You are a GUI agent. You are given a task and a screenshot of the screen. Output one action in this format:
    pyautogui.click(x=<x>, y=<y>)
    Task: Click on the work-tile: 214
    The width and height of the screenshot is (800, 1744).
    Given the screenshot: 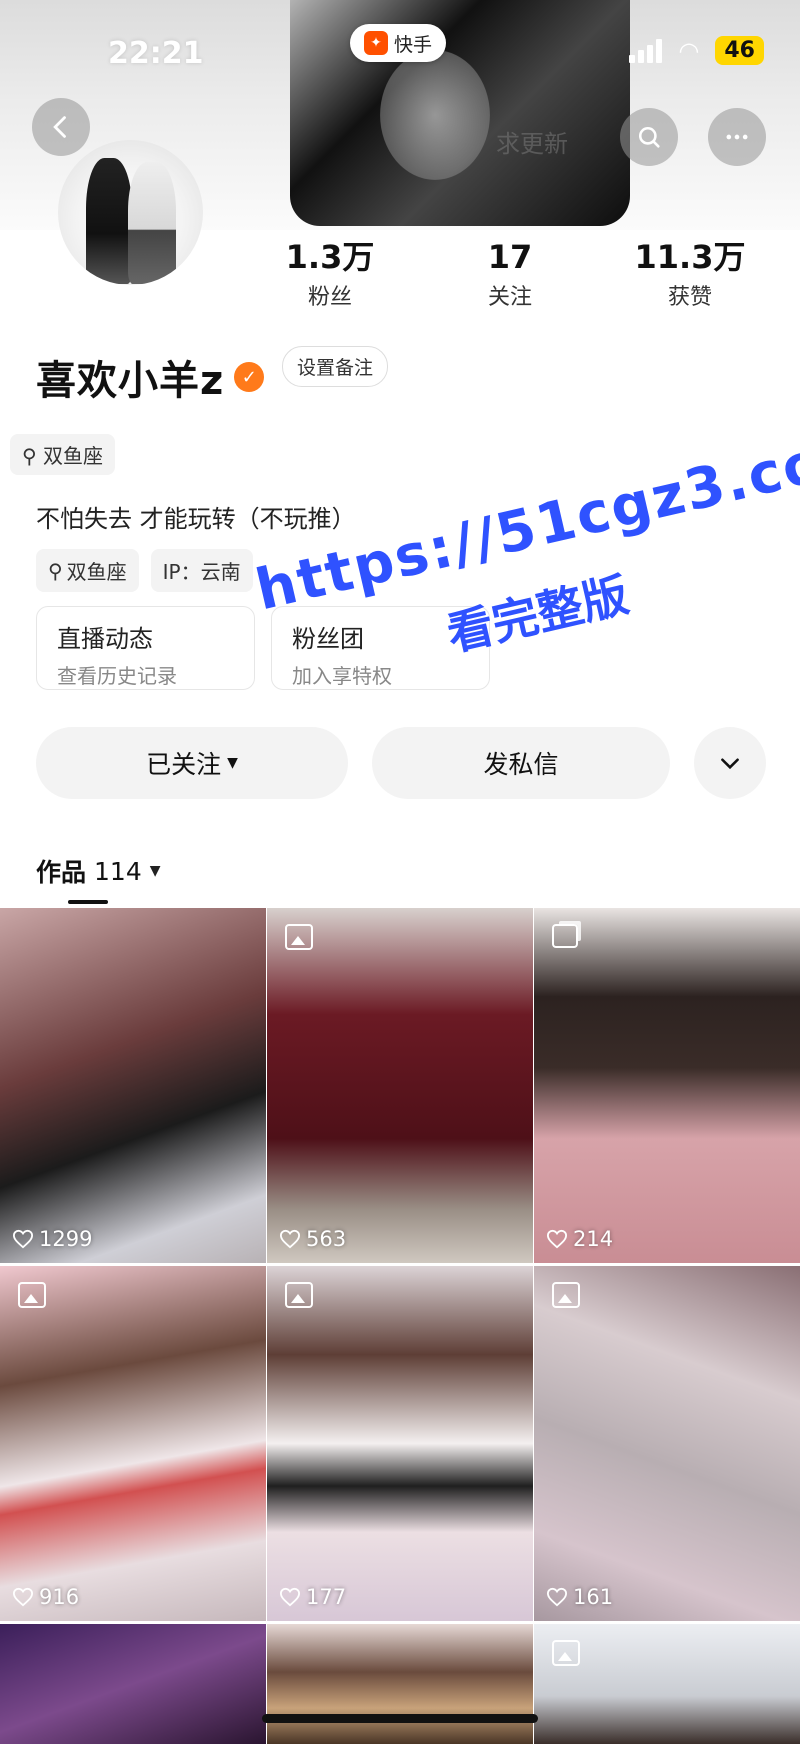 What is the action you would take?
    pyautogui.click(x=667, y=1085)
    